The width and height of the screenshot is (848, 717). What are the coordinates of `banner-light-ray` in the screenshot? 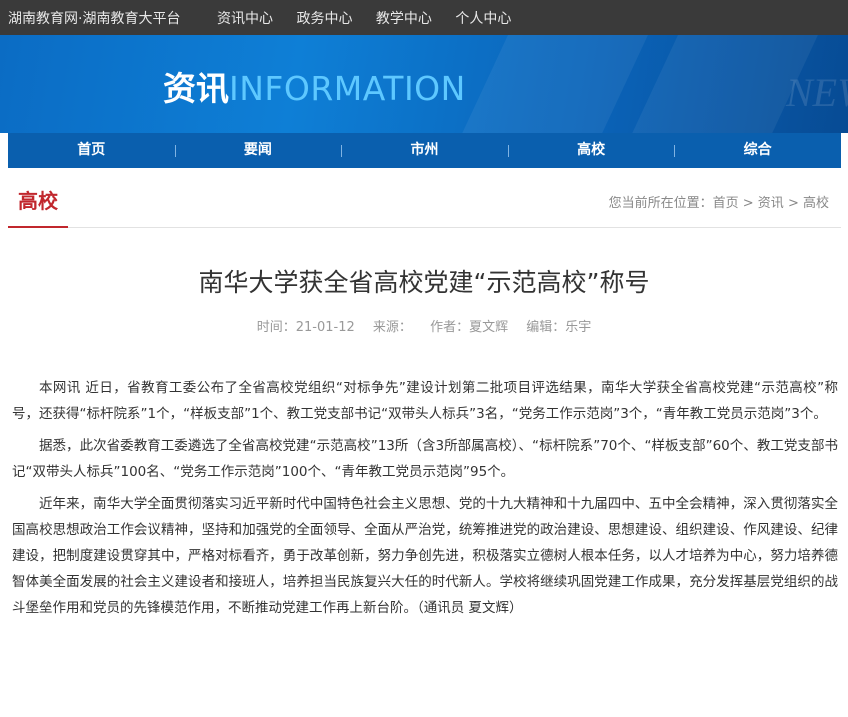 It's located at (550, 84).